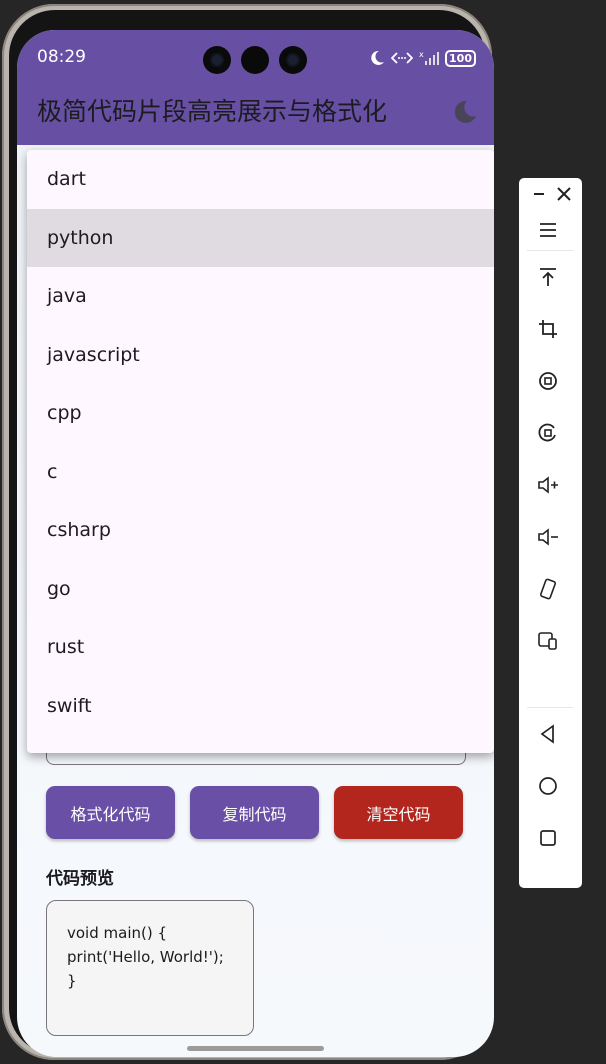 The width and height of the screenshot is (606, 1064). What do you see at coordinates (80, 879) in the screenshot?
I see `preview-title: 代码预览` at bounding box center [80, 879].